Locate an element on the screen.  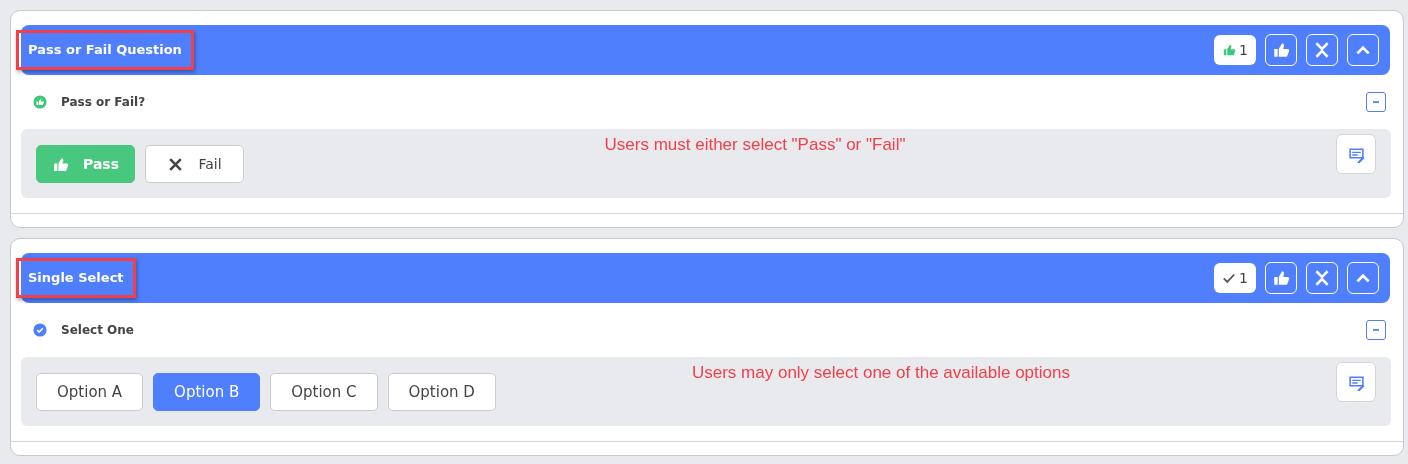
annotation-text: Users may only select one of the available options is located at coordinates (880, 373).